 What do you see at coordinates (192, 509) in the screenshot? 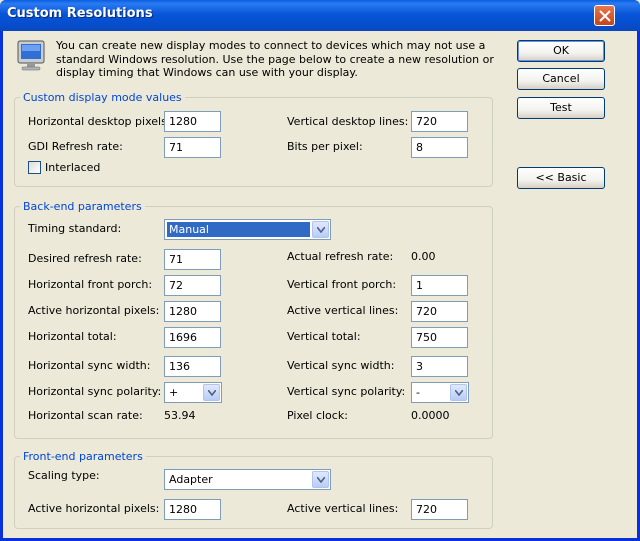
I see `fe-active-h-pixels-field: 1280` at bounding box center [192, 509].